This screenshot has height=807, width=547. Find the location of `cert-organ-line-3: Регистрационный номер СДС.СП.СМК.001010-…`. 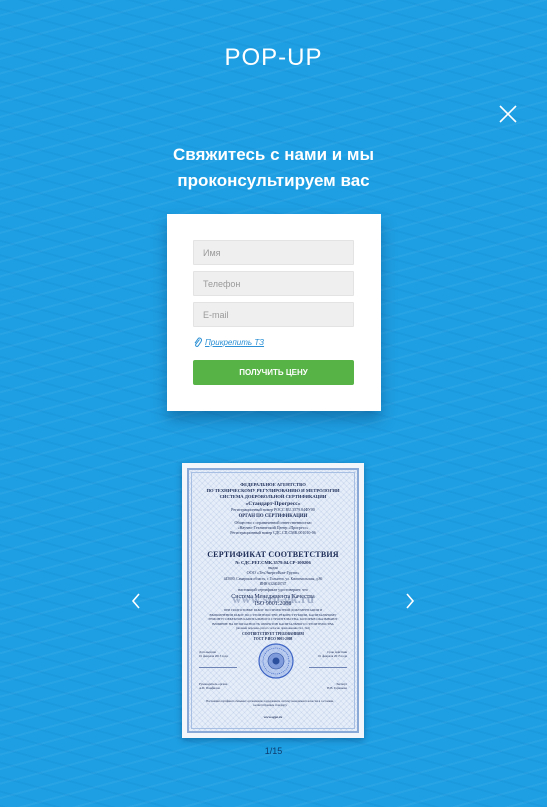

cert-organ-line-3: Регистрационный номер СДС.СП.СМК.001010-… is located at coordinates (273, 532).